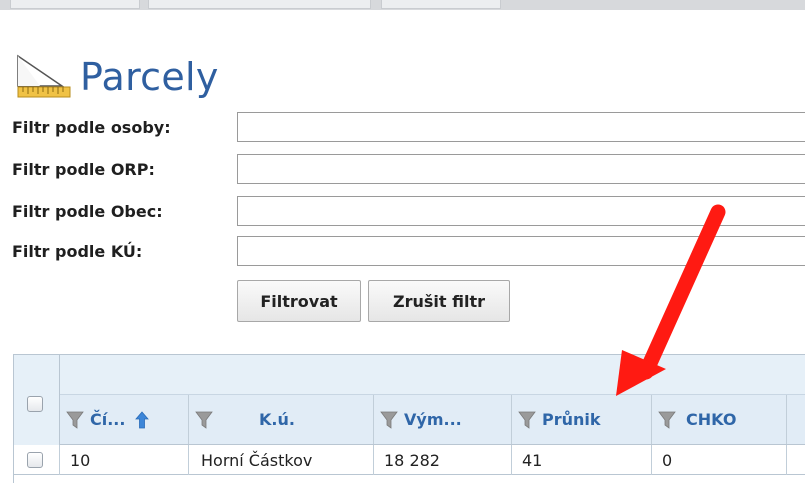 This screenshot has height=483, width=805. I want to click on column-label-ku: K.ú., so click(277, 419).